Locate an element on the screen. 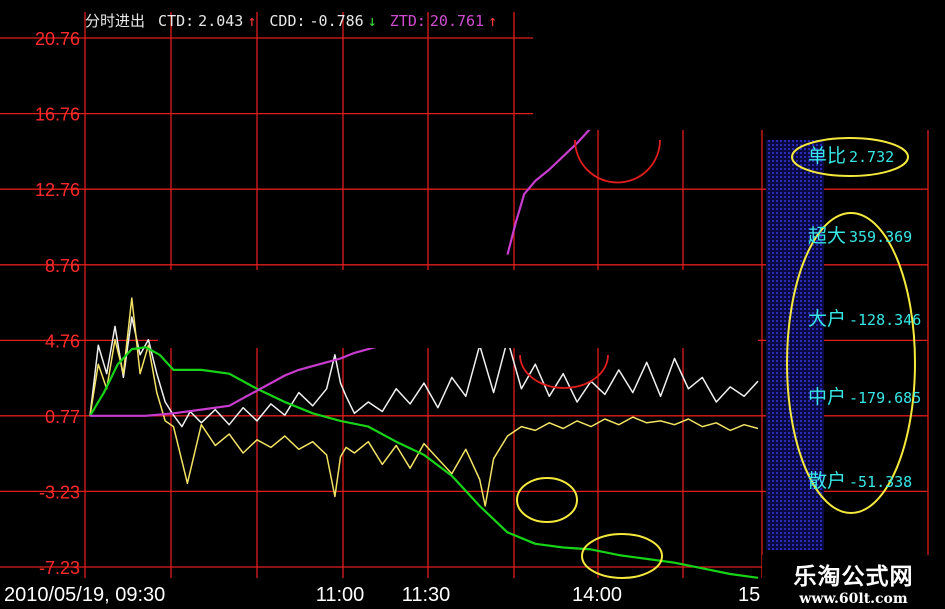  y-tick-label: -3.23 is located at coordinates (59, 492).